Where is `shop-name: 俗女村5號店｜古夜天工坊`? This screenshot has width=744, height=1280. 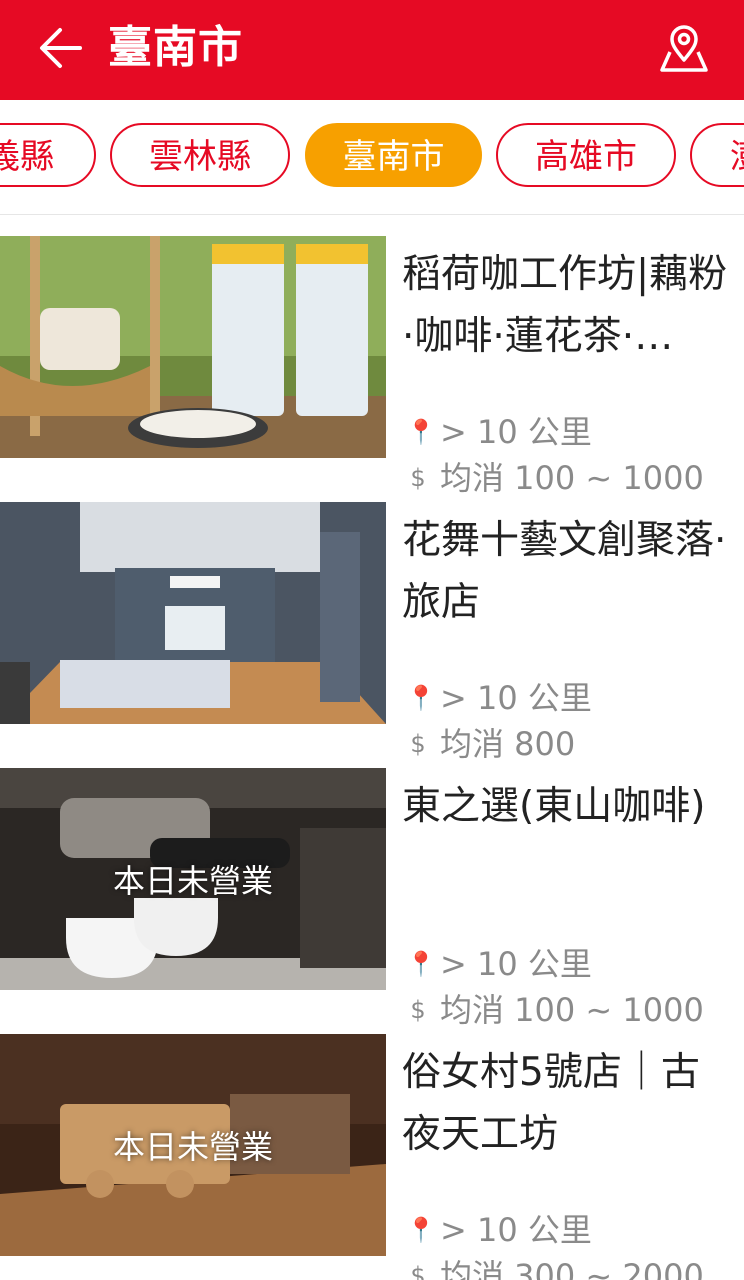 shop-name: 俗女村5號店｜古夜天工坊 is located at coordinates (551, 1103).